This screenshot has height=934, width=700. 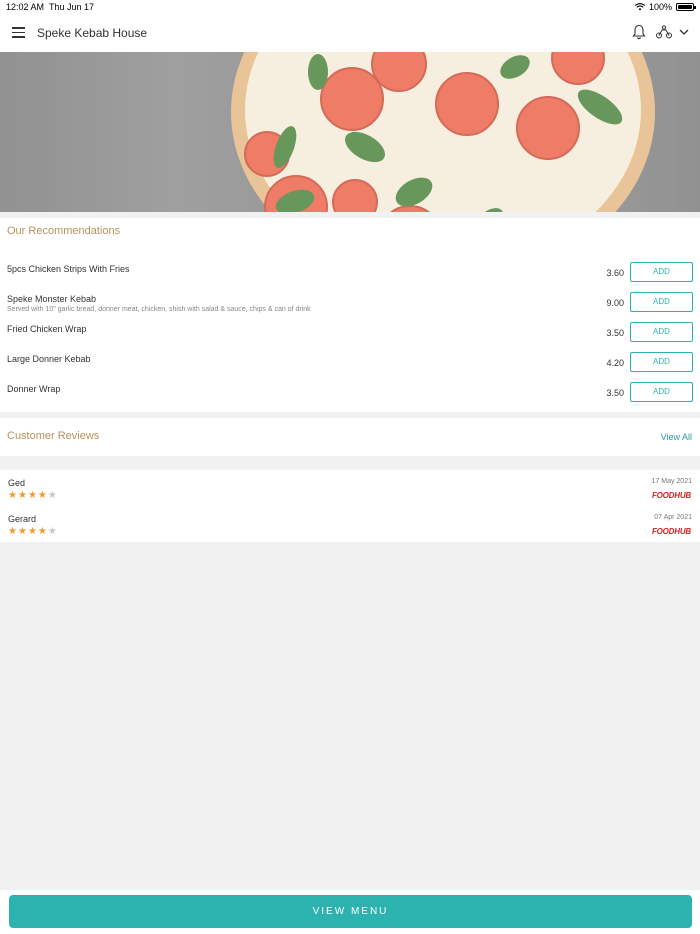 What do you see at coordinates (615, 303) in the screenshot?
I see `item-price: 9.00` at bounding box center [615, 303].